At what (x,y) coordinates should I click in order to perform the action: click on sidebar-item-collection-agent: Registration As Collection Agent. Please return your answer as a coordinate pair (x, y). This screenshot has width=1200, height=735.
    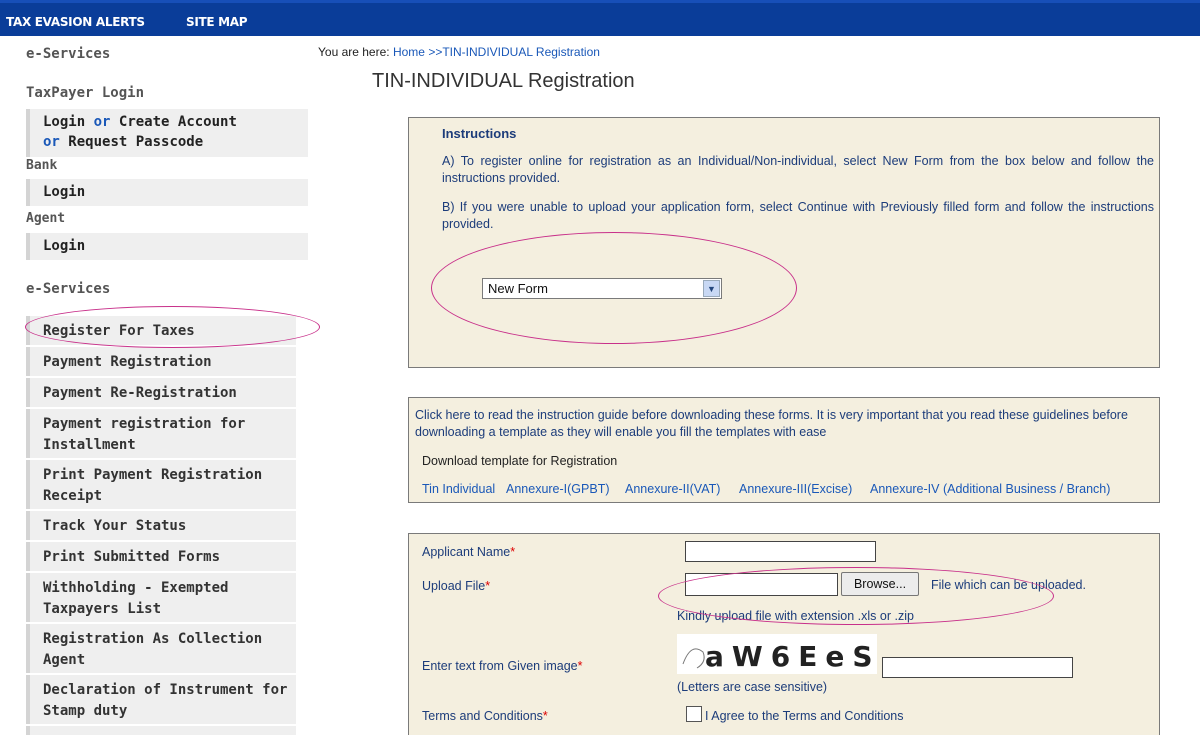
    Looking at the image, I should click on (161, 648).